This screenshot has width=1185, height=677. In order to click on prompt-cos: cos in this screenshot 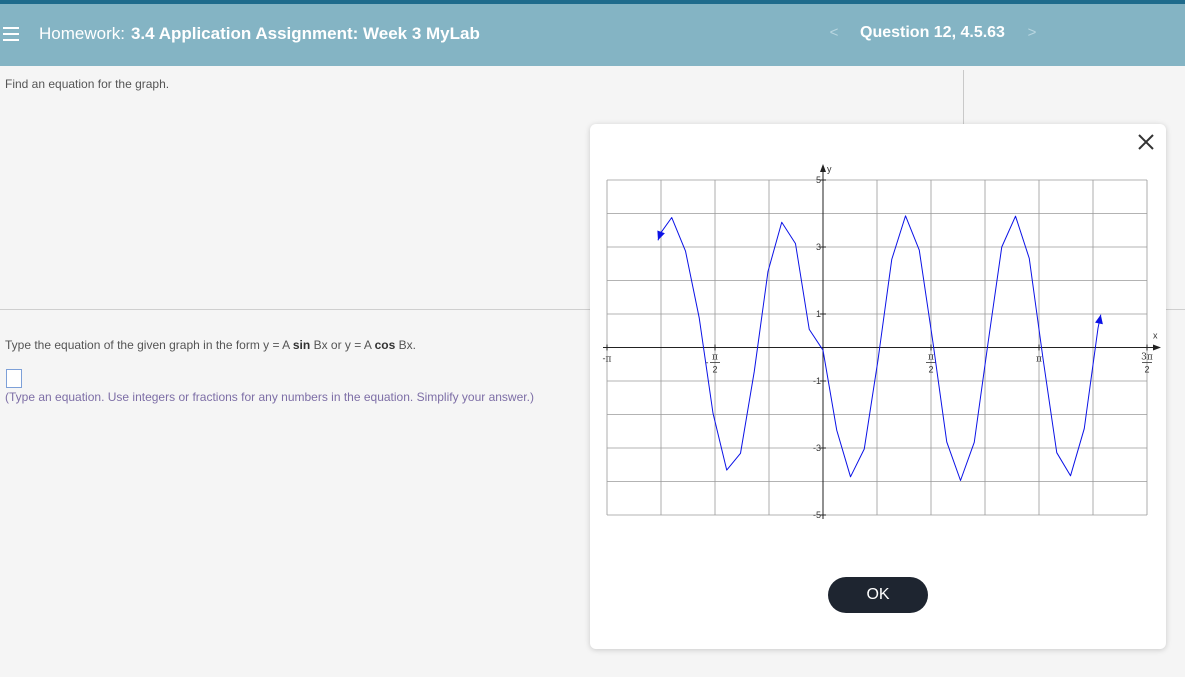, I will do `click(385, 345)`.